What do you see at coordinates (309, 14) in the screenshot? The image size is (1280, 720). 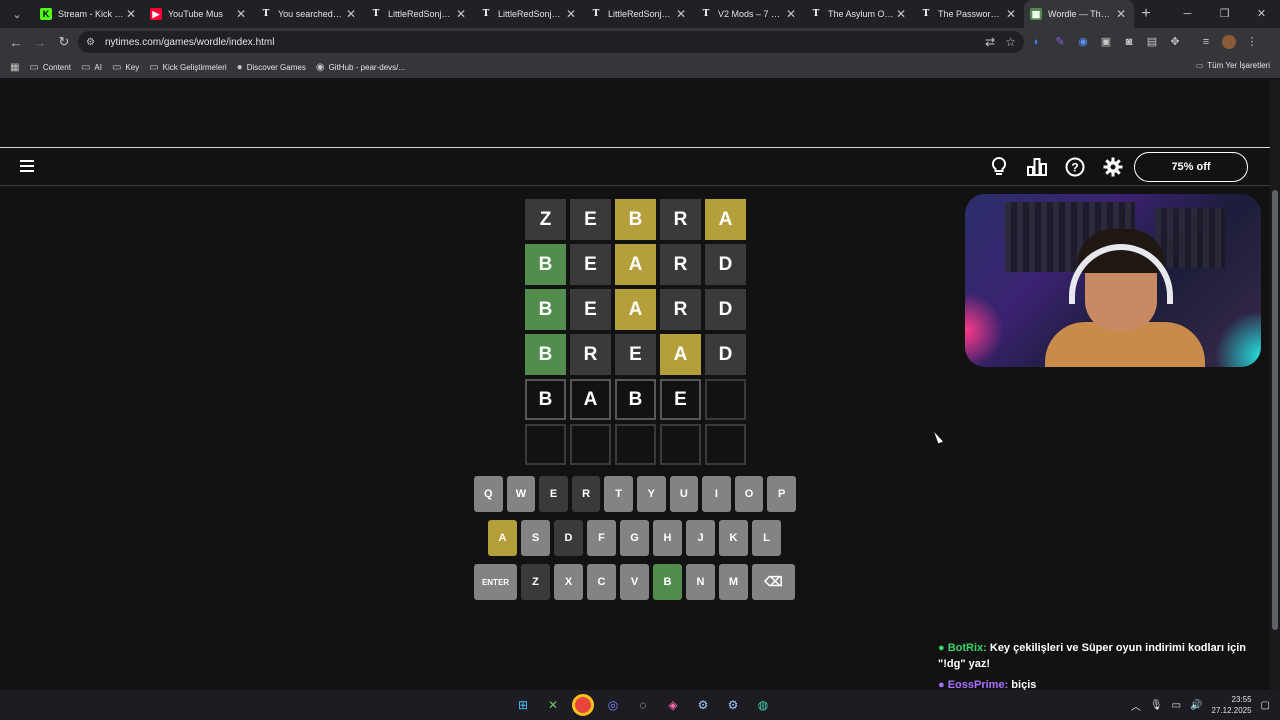 I see `browser-tab: T You searched for ✕` at bounding box center [309, 14].